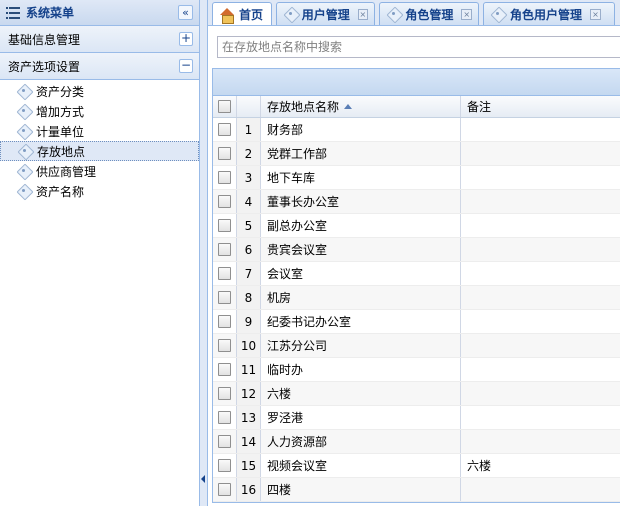 This screenshot has height=506, width=620. Describe the element at coordinates (99, 131) in the screenshot. I see `tree-item-unit: 计量单位` at that location.